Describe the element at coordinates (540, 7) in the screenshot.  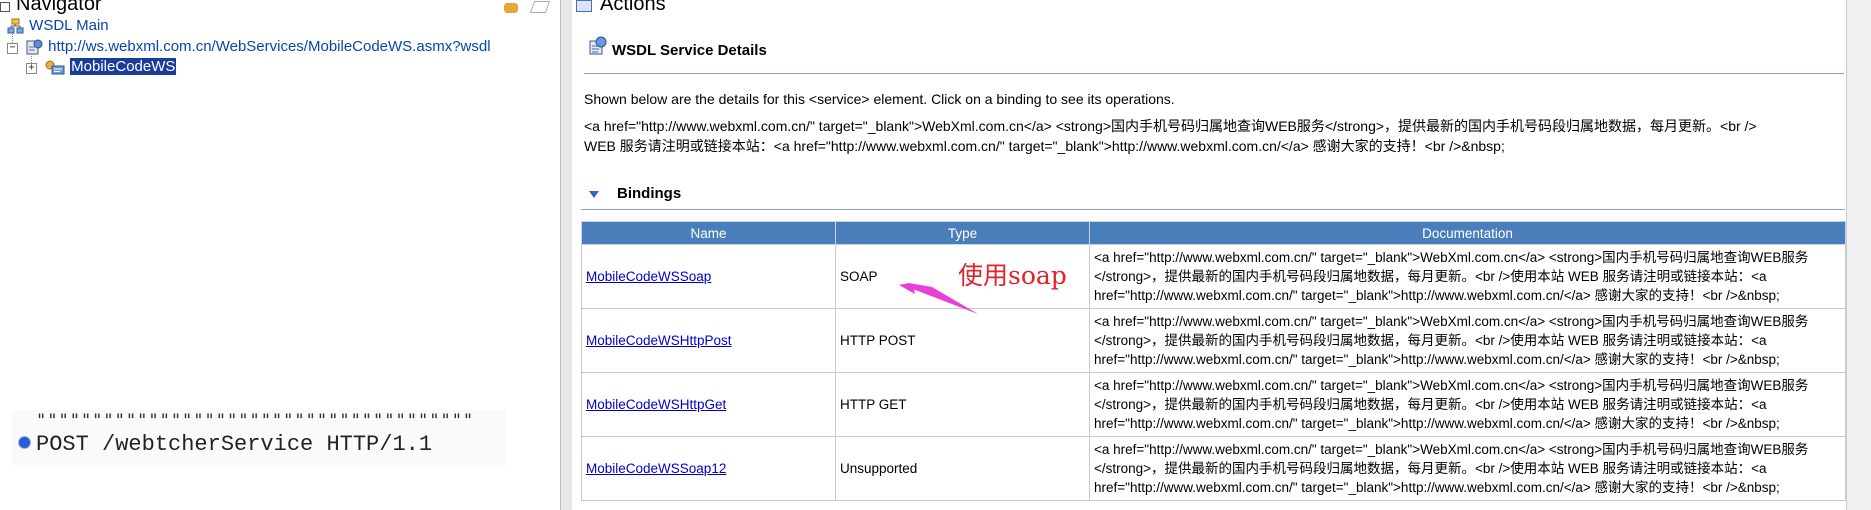
I see `edit-icon` at that location.